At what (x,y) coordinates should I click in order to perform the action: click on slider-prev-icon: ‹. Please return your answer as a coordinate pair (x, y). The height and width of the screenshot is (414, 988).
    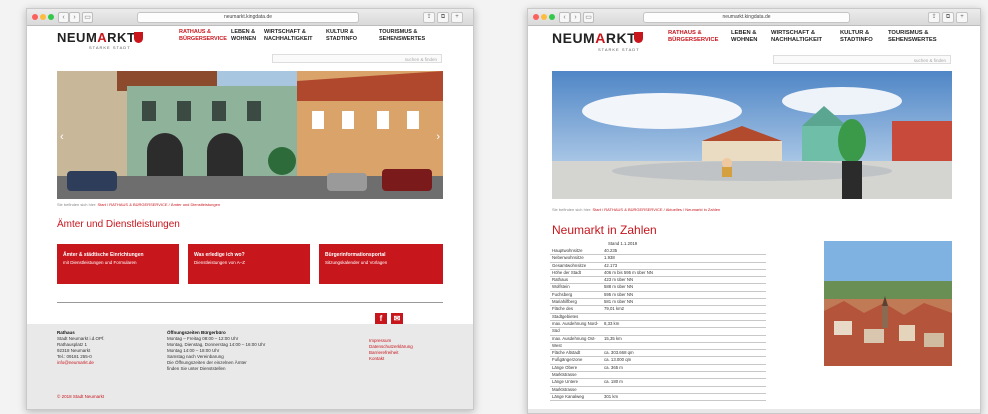
    Looking at the image, I should click on (62, 137).